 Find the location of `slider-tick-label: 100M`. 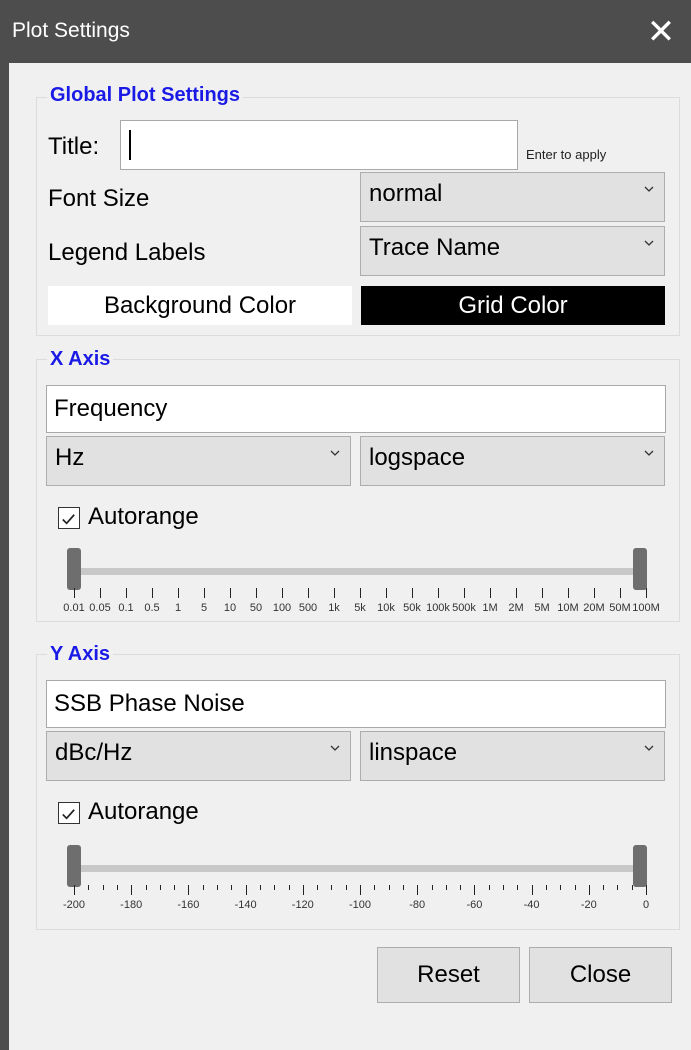

slider-tick-label: 100M is located at coordinates (646, 608).